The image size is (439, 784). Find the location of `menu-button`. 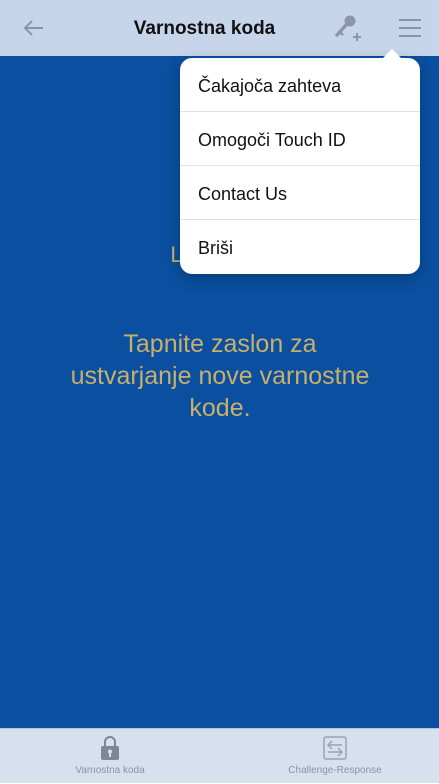

menu-button is located at coordinates (410, 28).